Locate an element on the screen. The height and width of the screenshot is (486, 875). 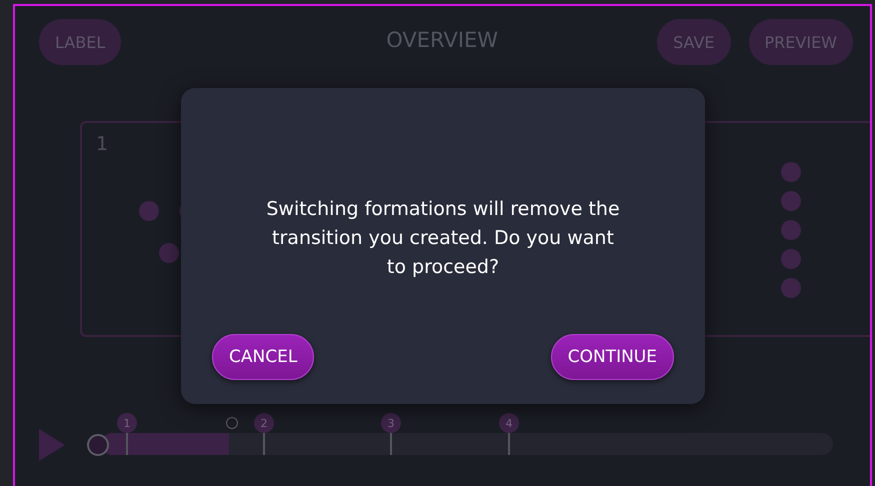
formation-marker: 2 is located at coordinates (264, 423).